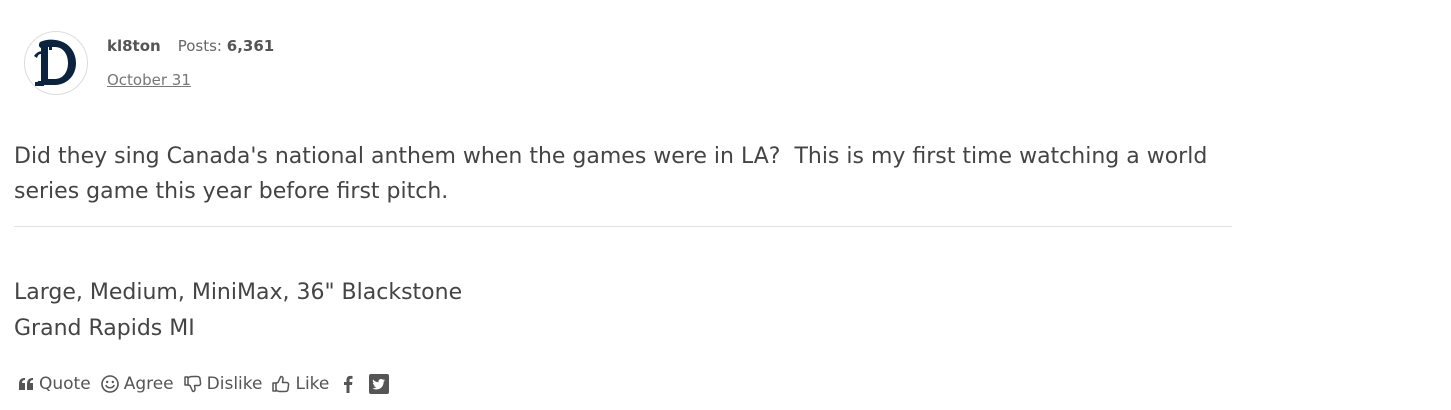 The height and width of the screenshot is (410, 1451). I want to click on signature-line-1: Large, Medium, MiniMax, 36" Blackstone, so click(238, 292).